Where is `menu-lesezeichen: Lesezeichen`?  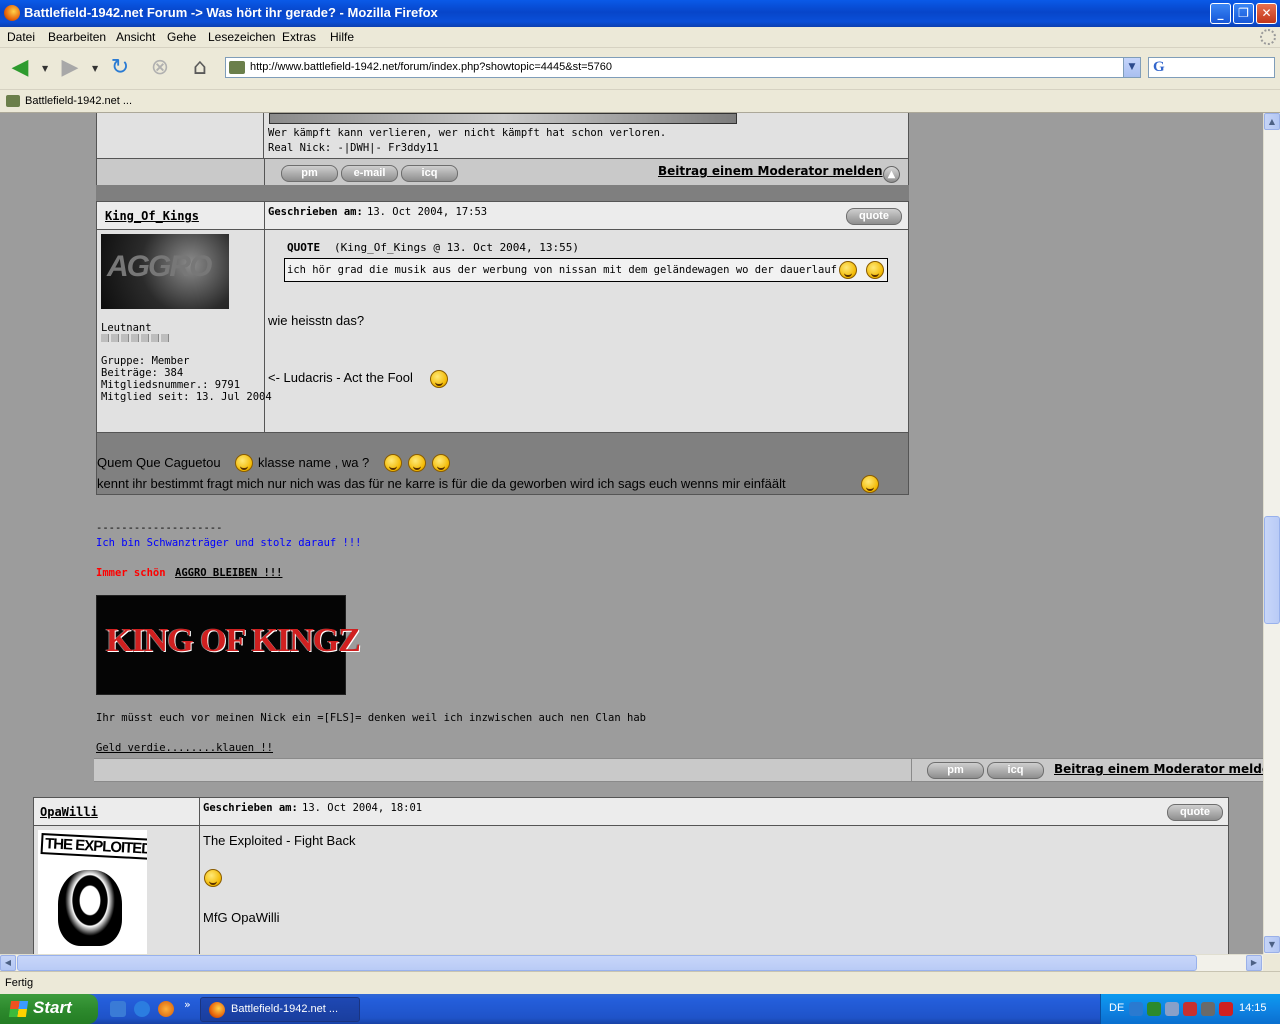
menu-lesezeichen: Lesezeichen is located at coordinates (241, 37).